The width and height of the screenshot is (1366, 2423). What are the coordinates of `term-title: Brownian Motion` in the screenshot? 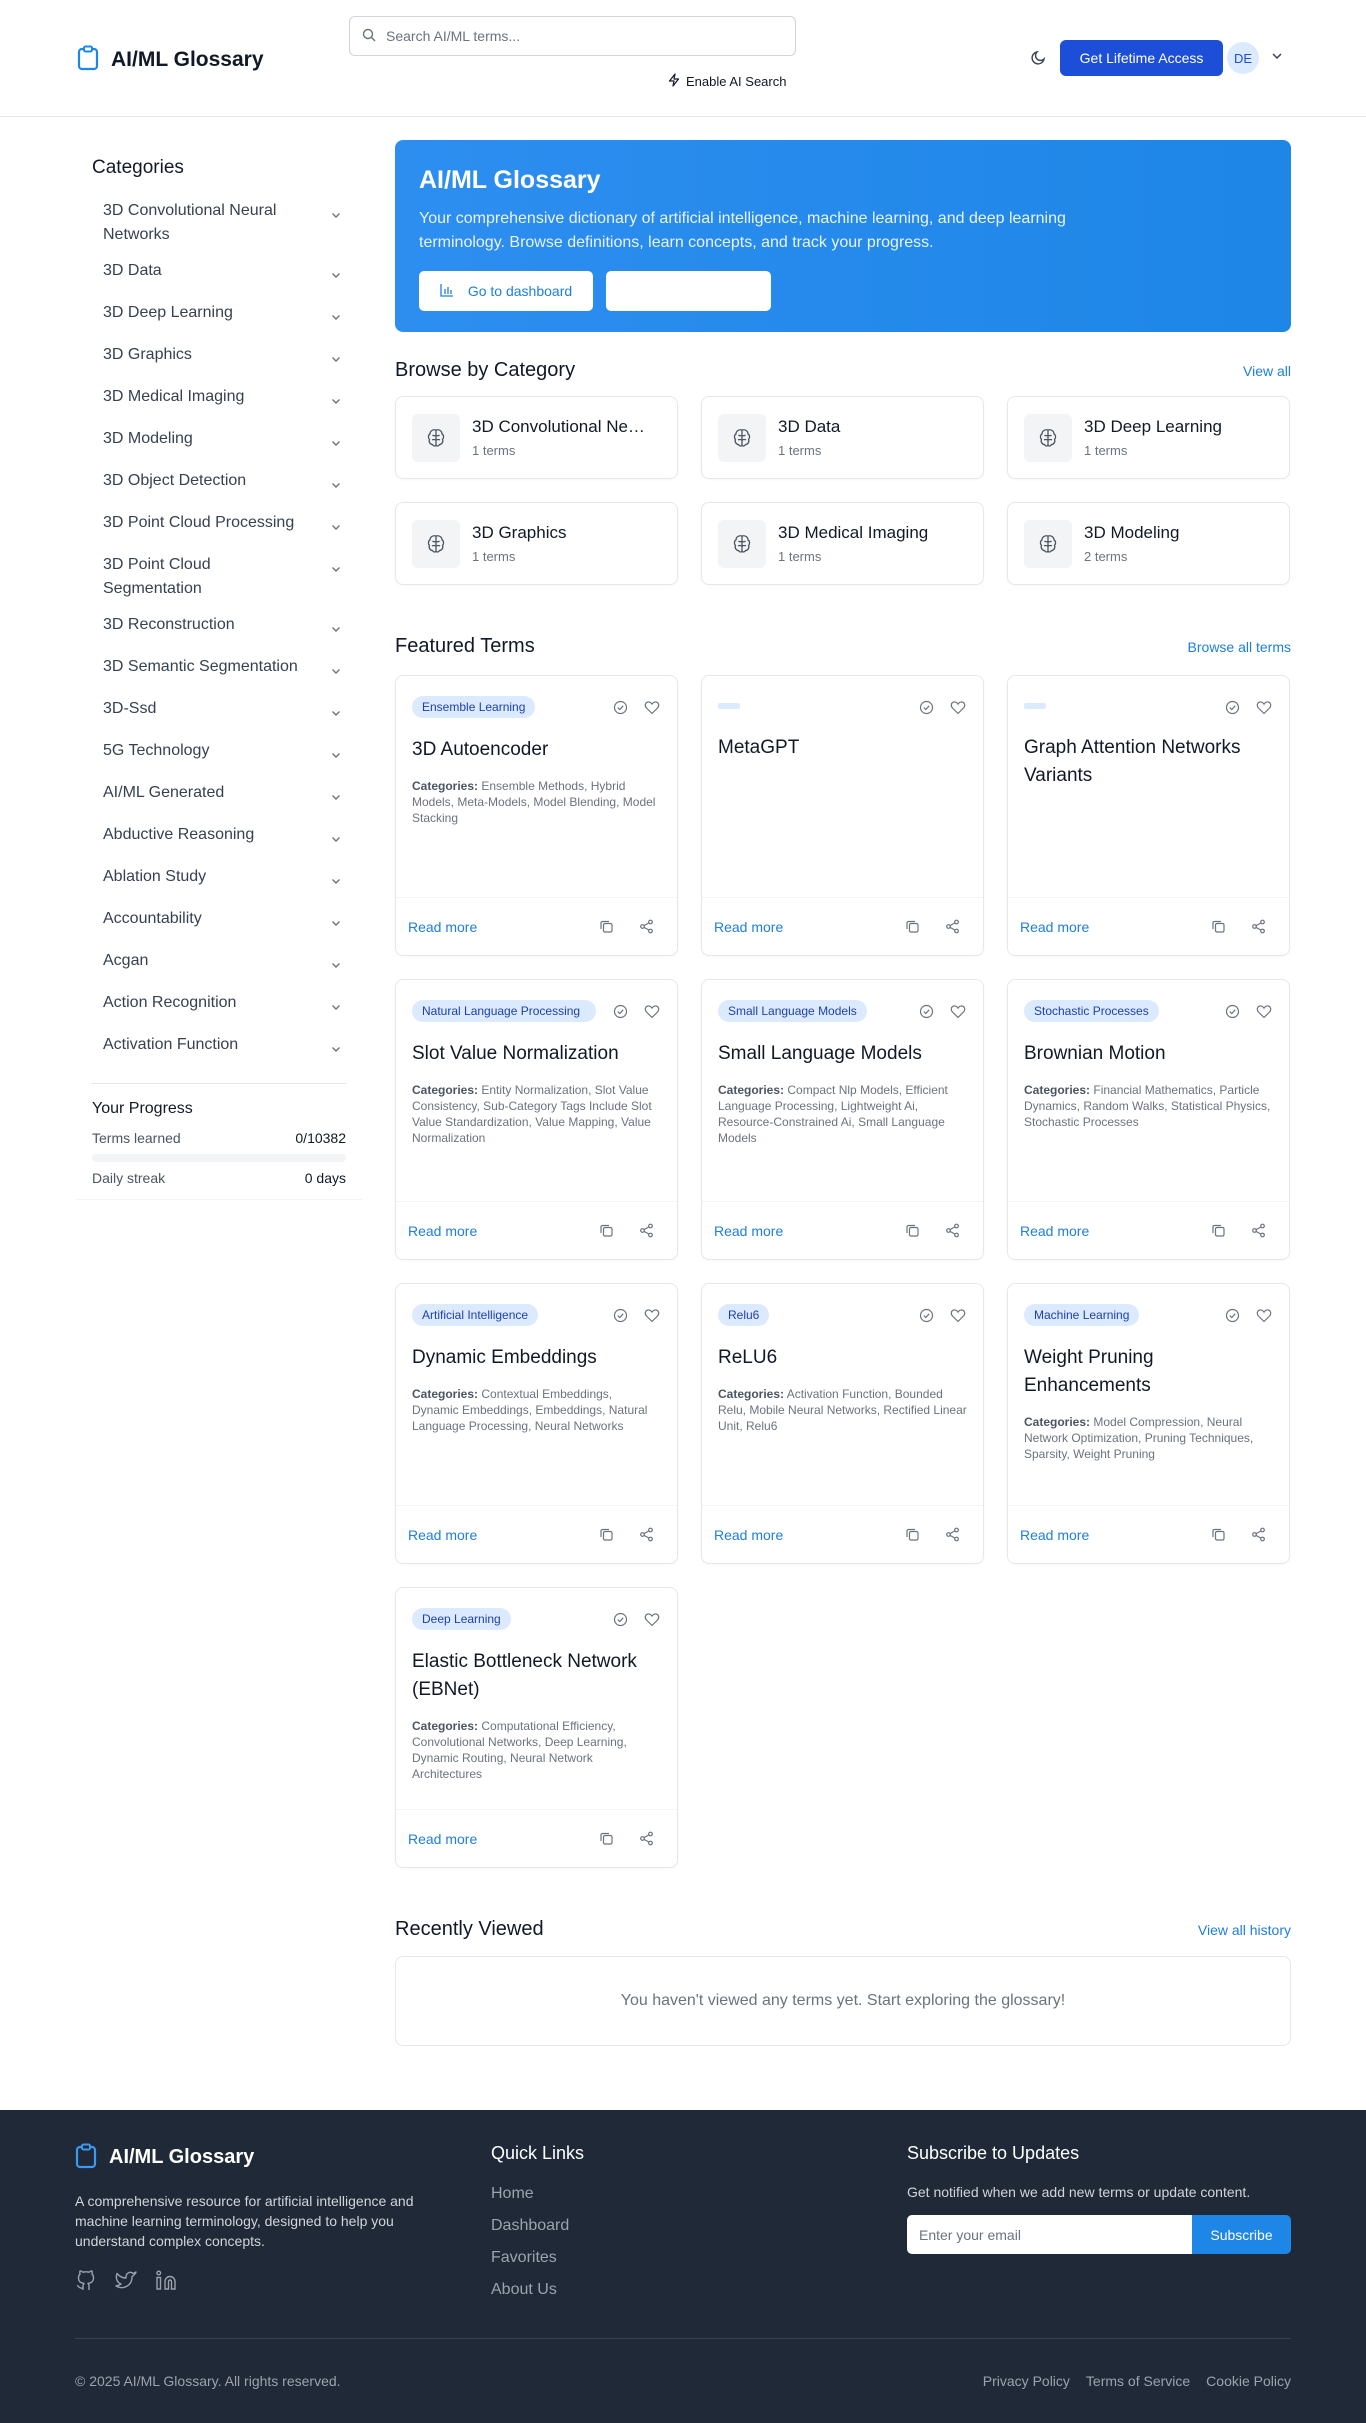 It's located at (1148, 1054).